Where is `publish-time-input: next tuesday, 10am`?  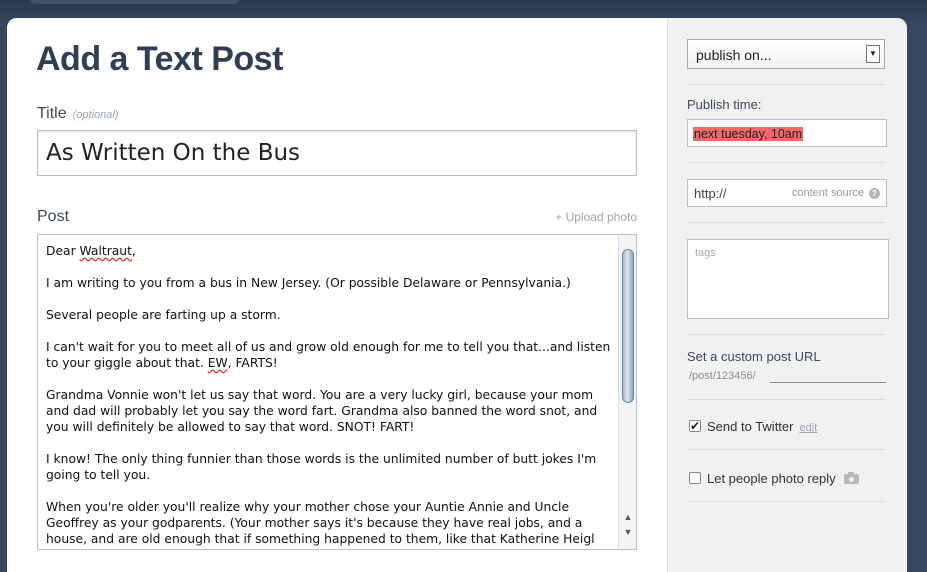
publish-time-input: next tuesday, 10am is located at coordinates (787, 133).